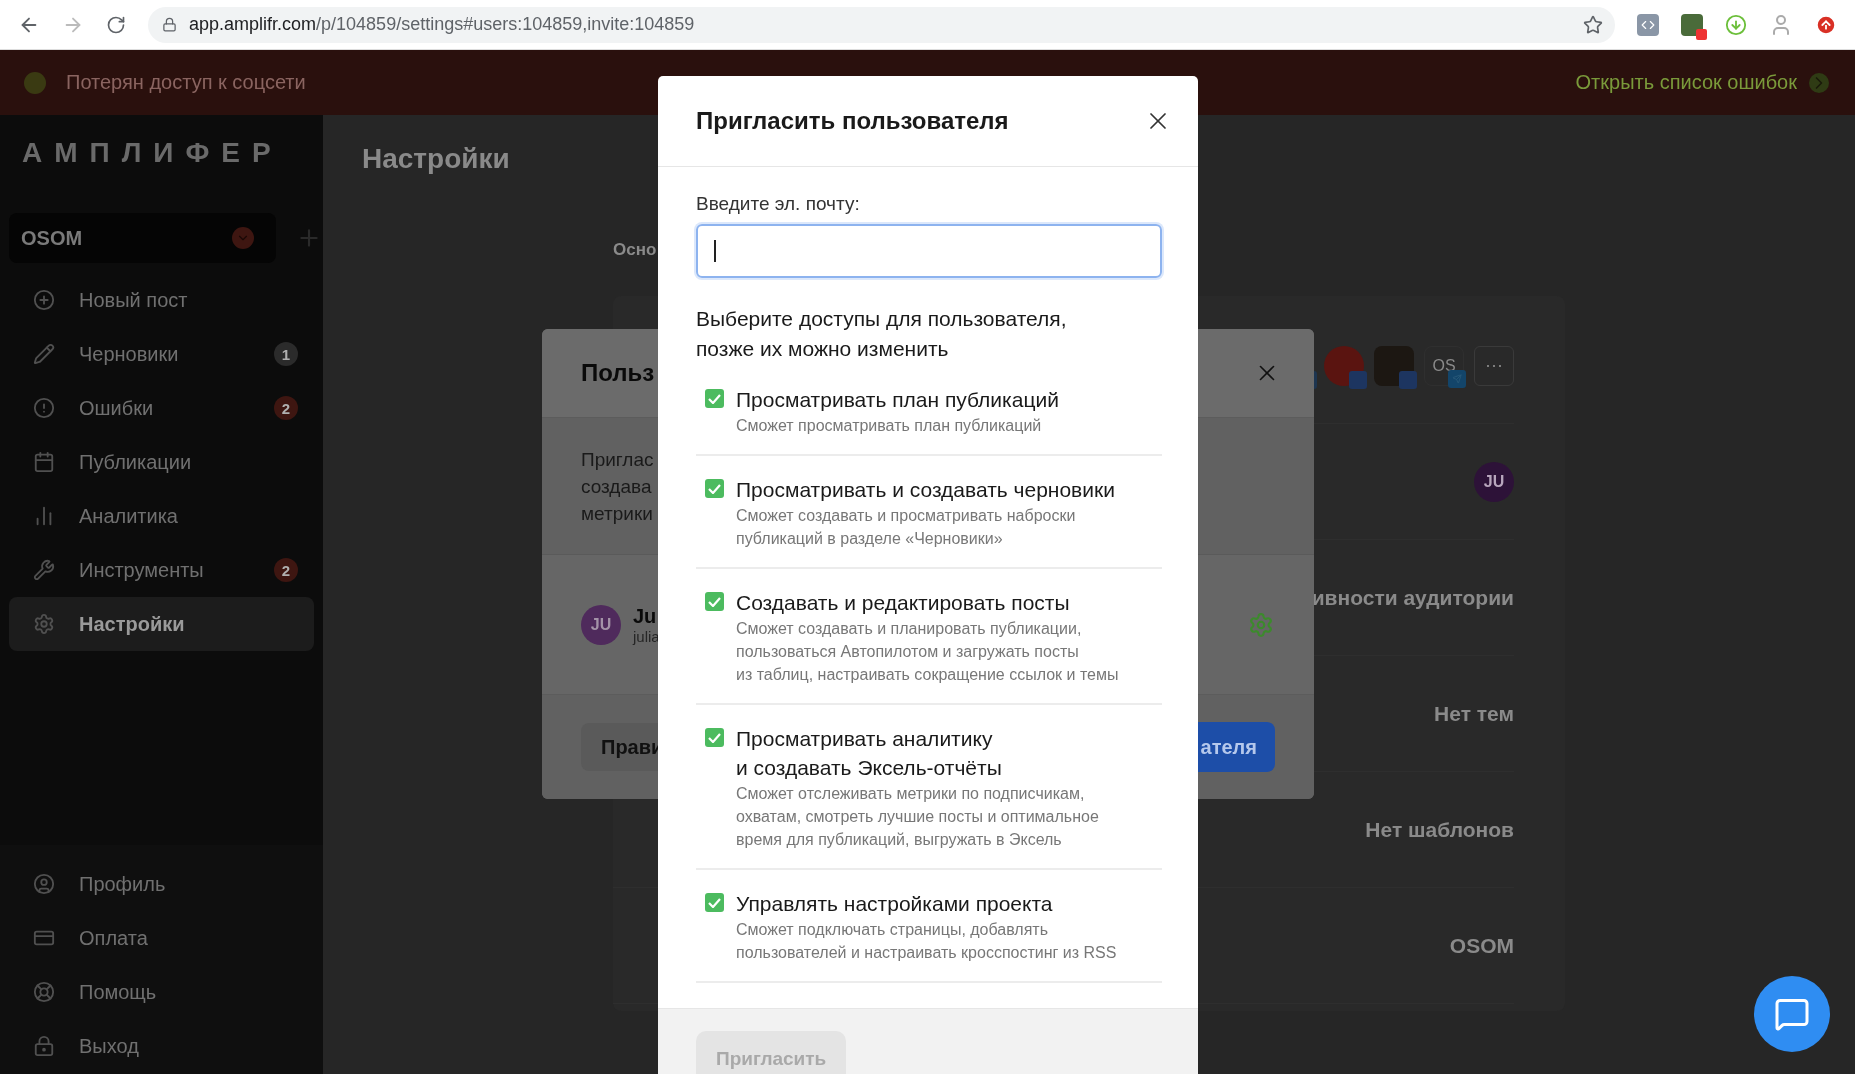 The height and width of the screenshot is (1074, 1855). I want to click on permission-title: Просматривать и создавать черновики, so click(925, 490).